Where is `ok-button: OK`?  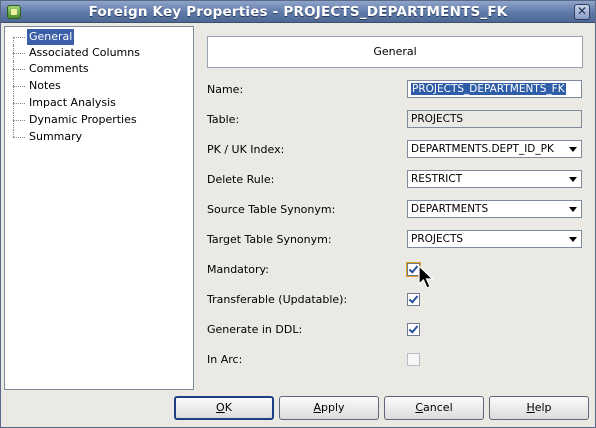 ok-button: OK is located at coordinates (224, 408).